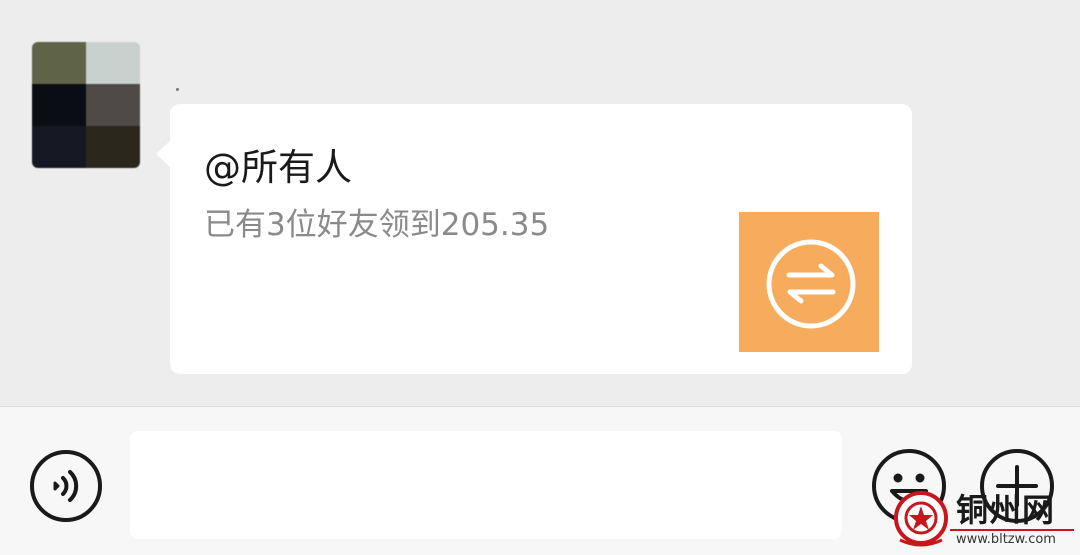  What do you see at coordinates (86, 105) in the screenshot?
I see `avatar` at bounding box center [86, 105].